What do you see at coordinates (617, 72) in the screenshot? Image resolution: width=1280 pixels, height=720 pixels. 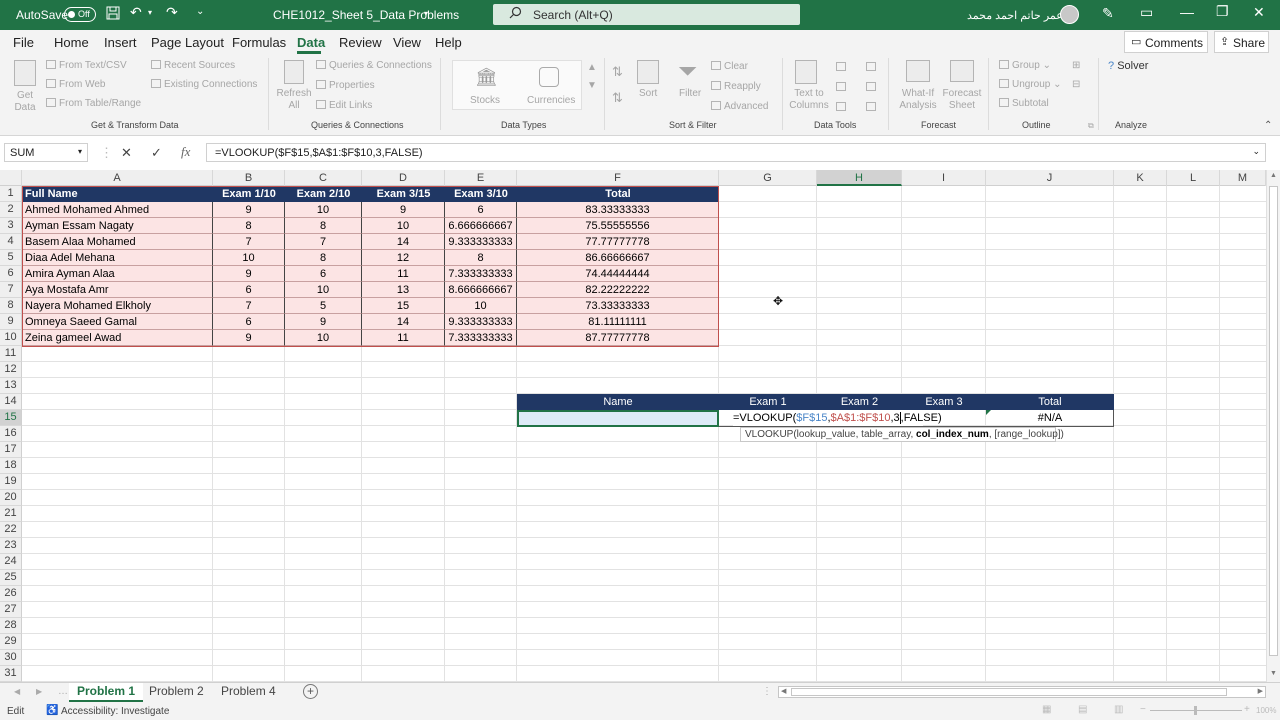 I see `sort-az-icon: ⇅` at bounding box center [617, 72].